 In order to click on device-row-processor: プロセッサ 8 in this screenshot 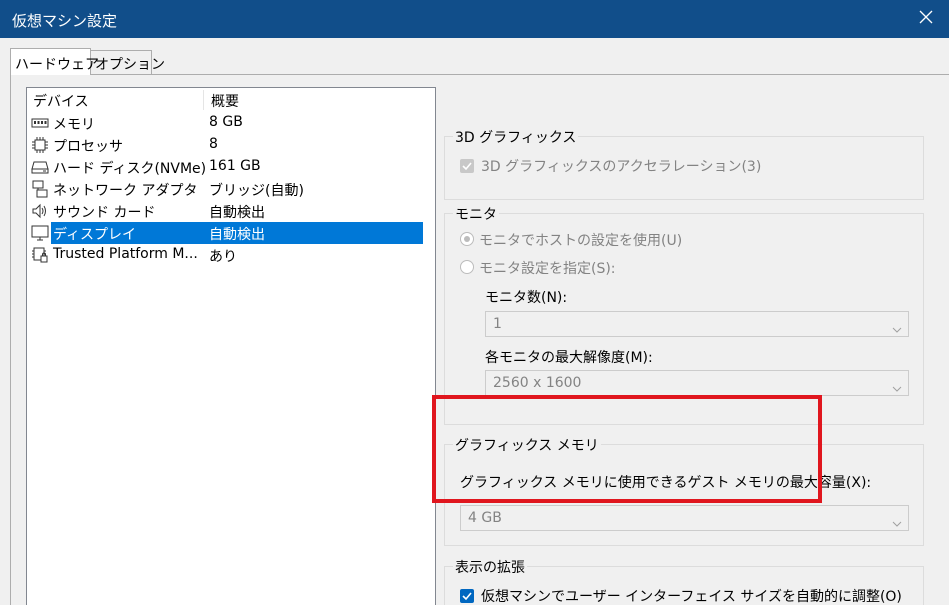, I will do `click(231, 145)`.